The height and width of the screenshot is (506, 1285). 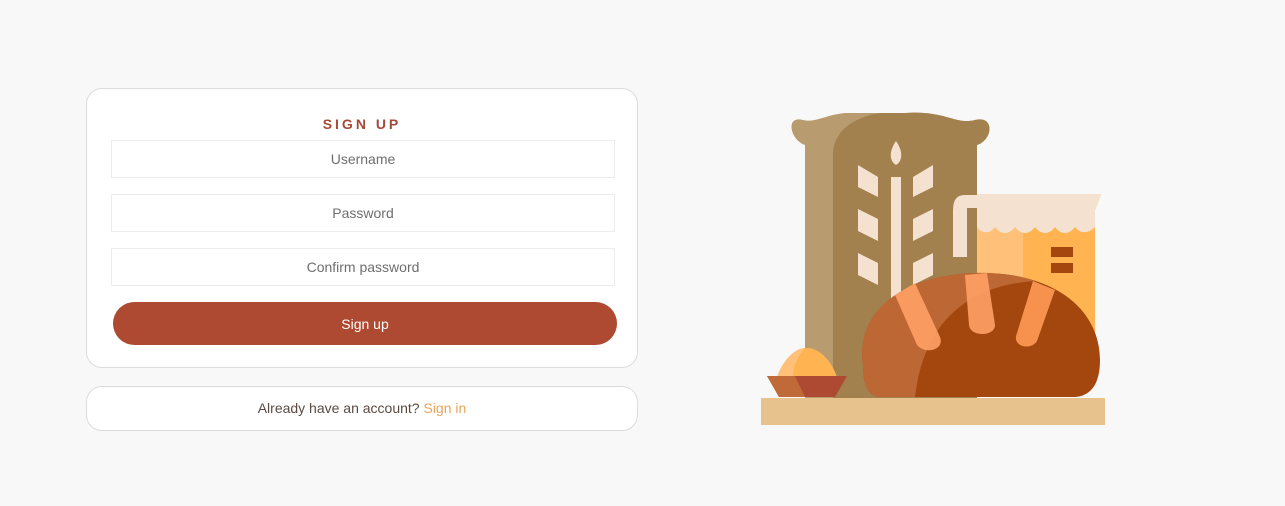 I want to click on username-input, so click(x=363, y=159).